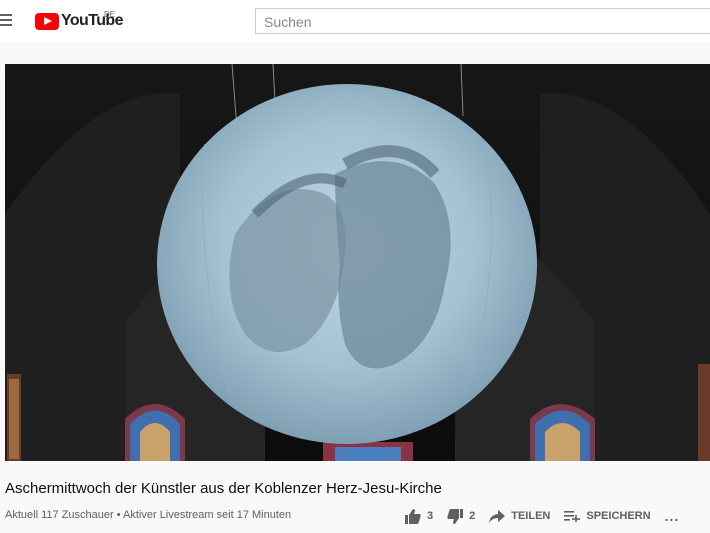 This screenshot has width=710, height=533. Describe the element at coordinates (207, 515) in the screenshot. I see `live-status: Aktiver Livestream seit 17 Minuten` at that location.